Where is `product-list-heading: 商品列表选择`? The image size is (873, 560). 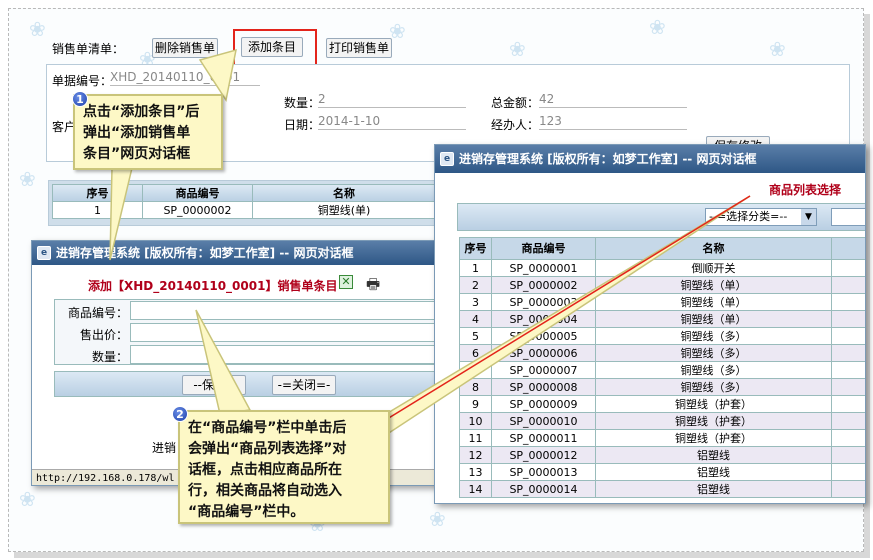 product-list-heading: 商品列表选择 is located at coordinates (805, 190).